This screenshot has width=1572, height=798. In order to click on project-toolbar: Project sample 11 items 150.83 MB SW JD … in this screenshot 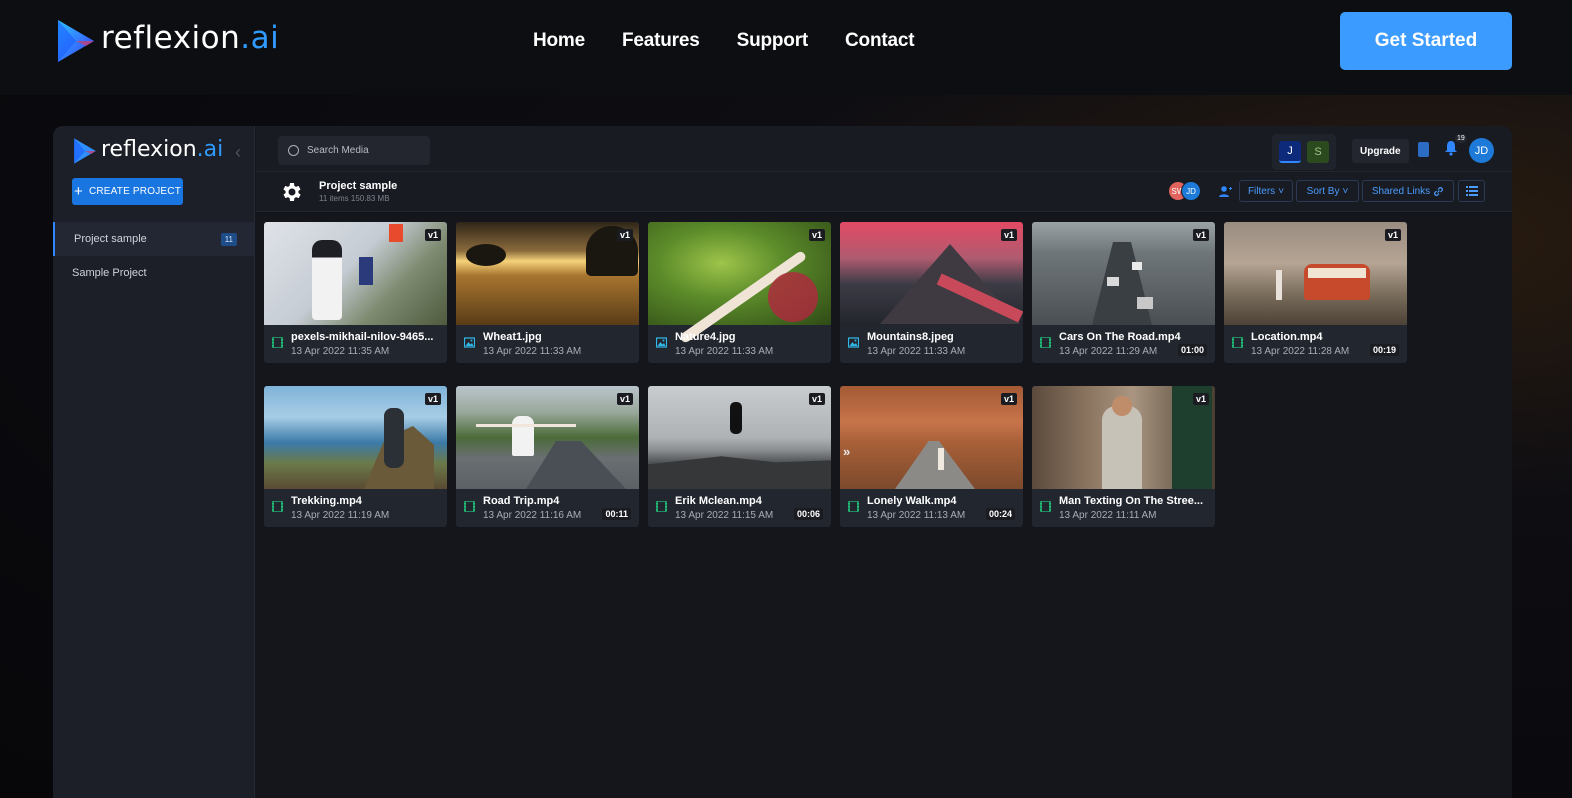, I will do `click(884, 192)`.